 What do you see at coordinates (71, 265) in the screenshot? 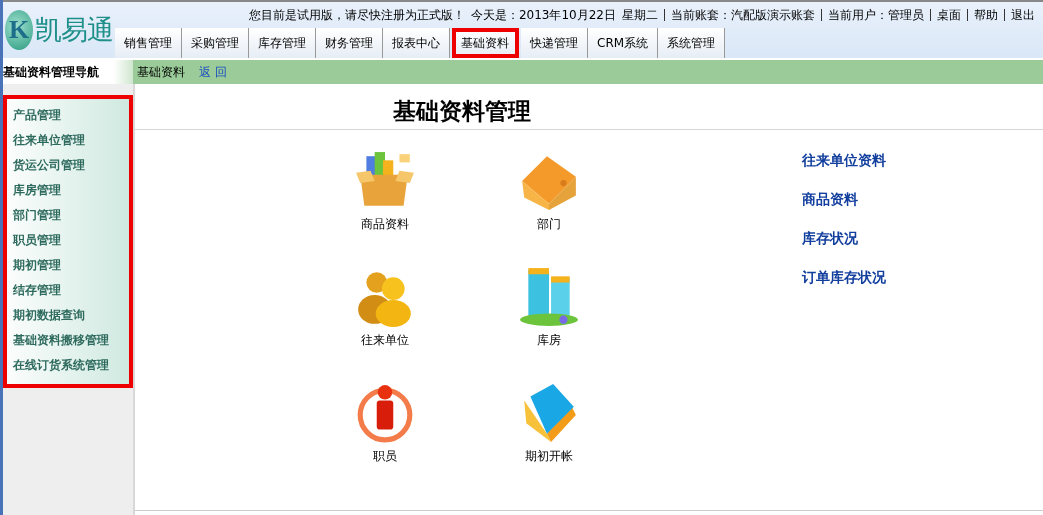
I see `sidebar-item: 期初管理` at bounding box center [71, 265].